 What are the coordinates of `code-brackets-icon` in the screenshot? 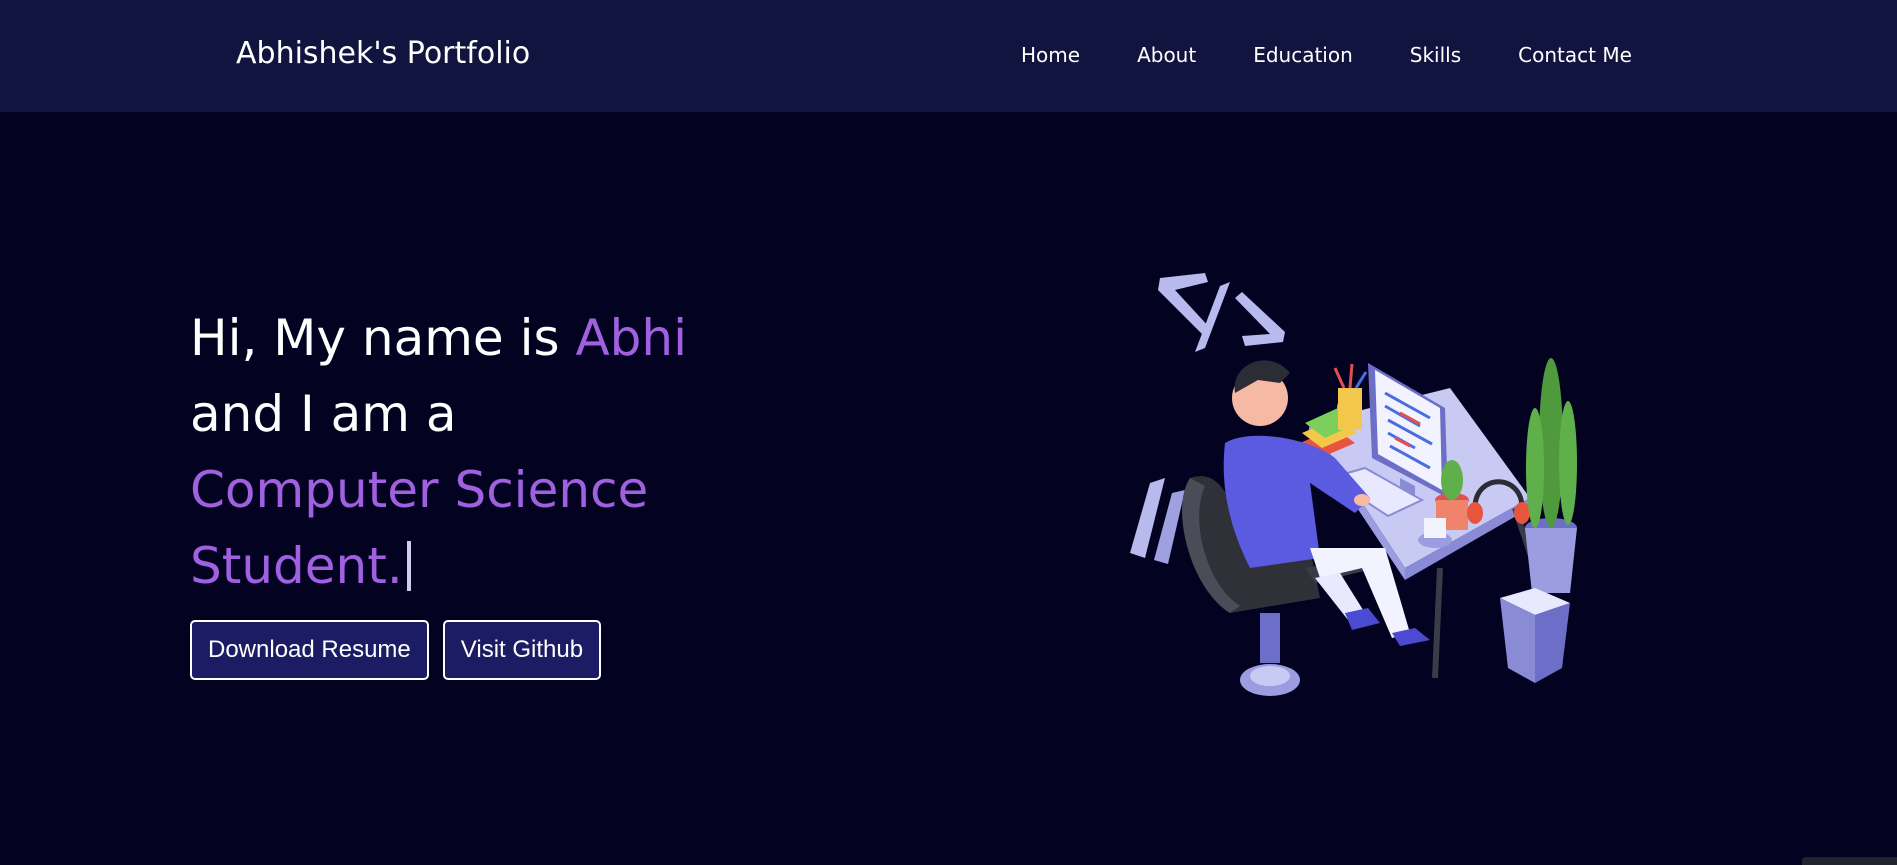 It's located at (1221, 312).